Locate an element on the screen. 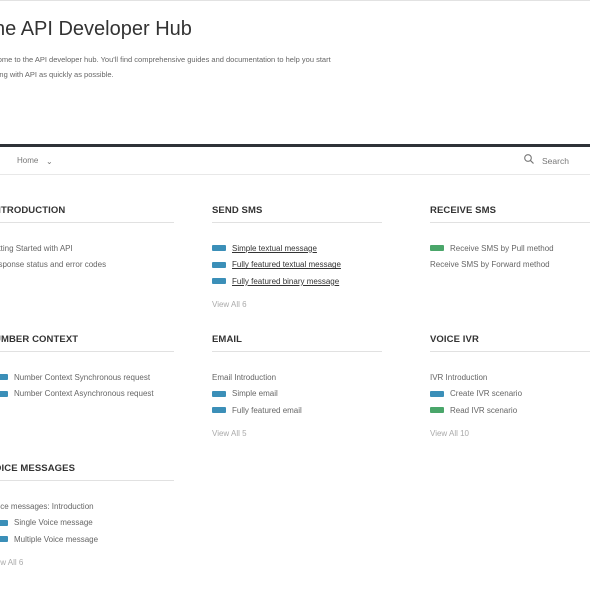 Image resolution: width=590 pixels, height=590 pixels. list-item: Multiple Voice message is located at coordinates (87, 539).